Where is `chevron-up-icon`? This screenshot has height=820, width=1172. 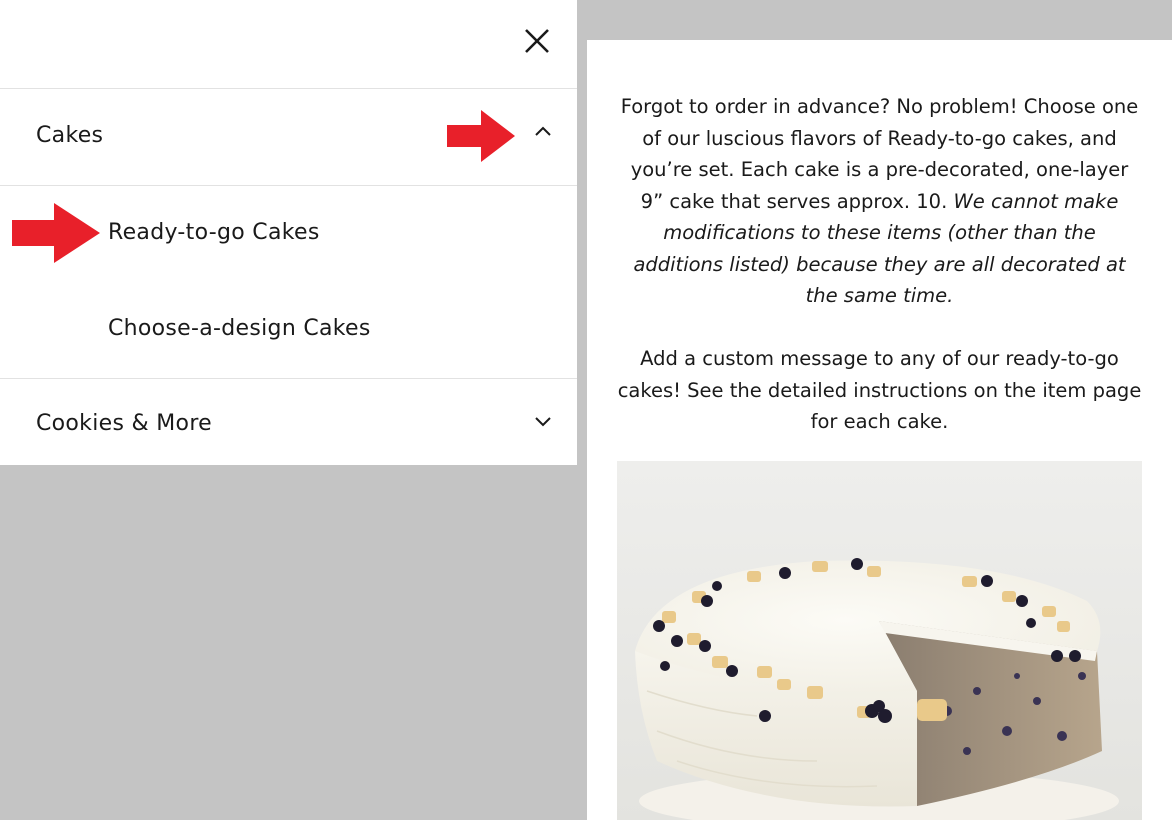 chevron-up-icon is located at coordinates (543, 132).